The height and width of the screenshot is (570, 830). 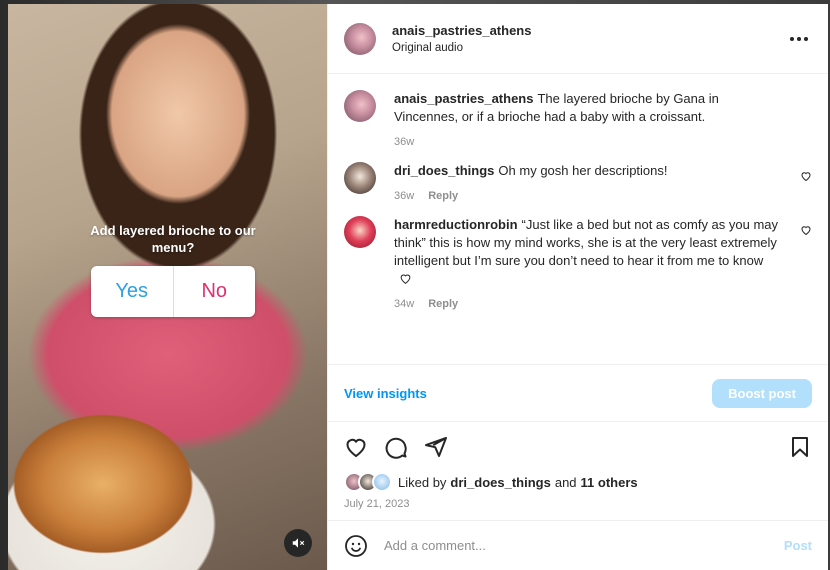 I want to click on author-info: anais_pastries_athens Original audio, so click(x=461, y=38).